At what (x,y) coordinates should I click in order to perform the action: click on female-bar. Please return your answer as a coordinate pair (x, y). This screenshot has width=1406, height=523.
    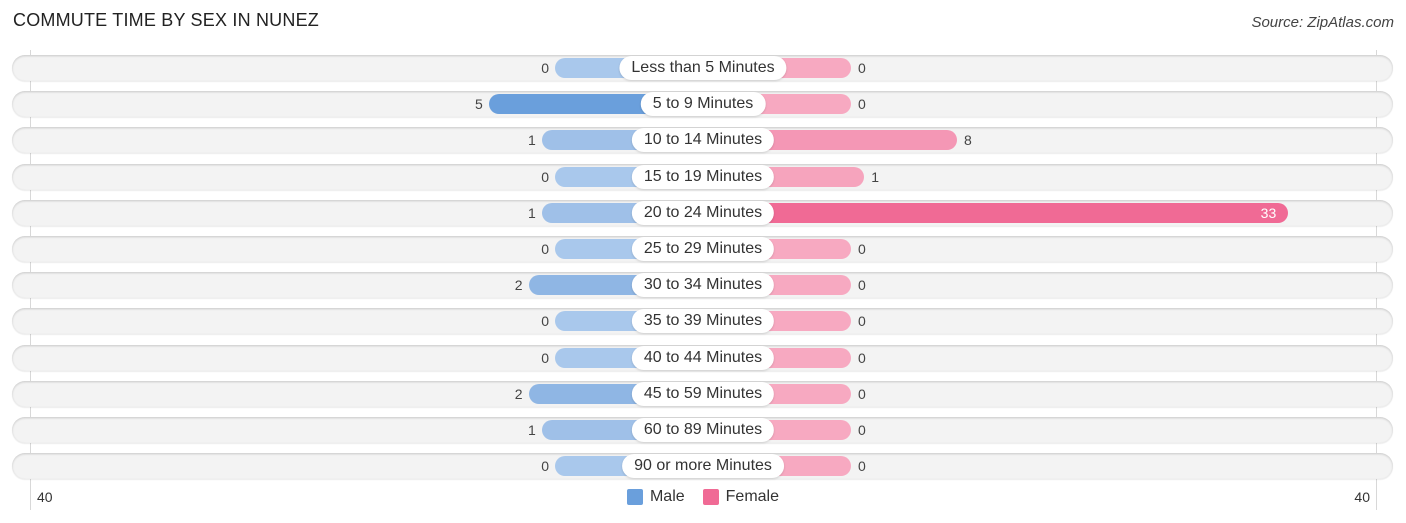
    Looking at the image, I should click on (996, 212).